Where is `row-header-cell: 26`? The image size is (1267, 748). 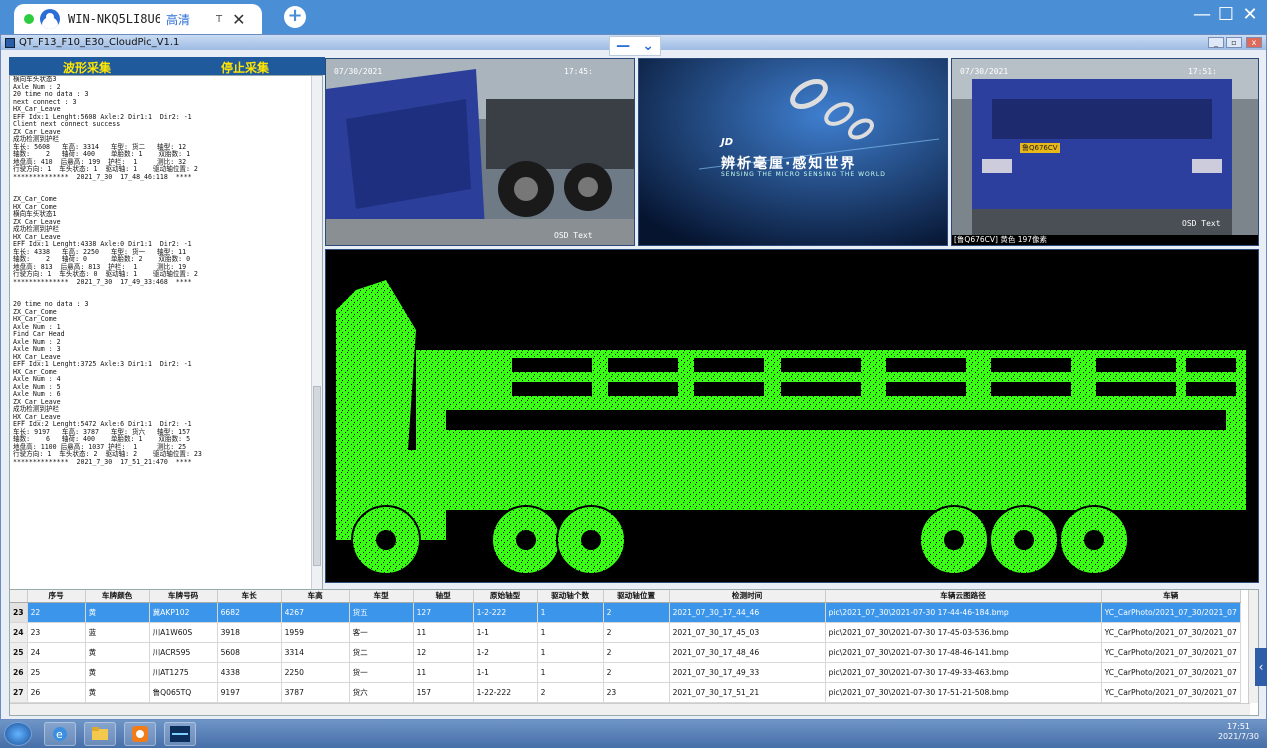
row-header-cell: 26 is located at coordinates (19, 672).